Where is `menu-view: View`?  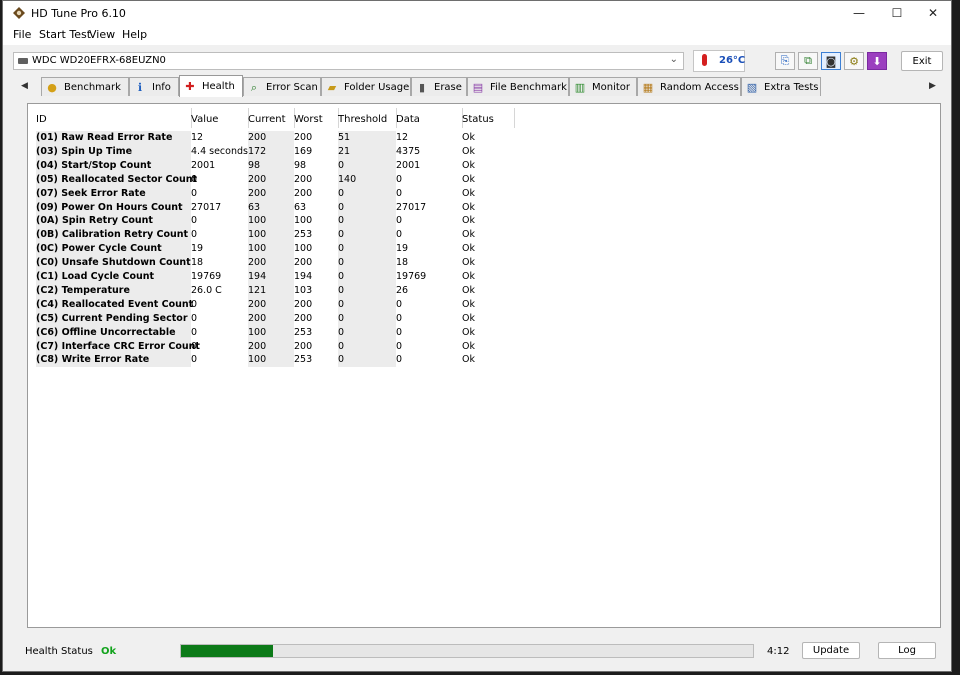 menu-view: View is located at coordinates (102, 34).